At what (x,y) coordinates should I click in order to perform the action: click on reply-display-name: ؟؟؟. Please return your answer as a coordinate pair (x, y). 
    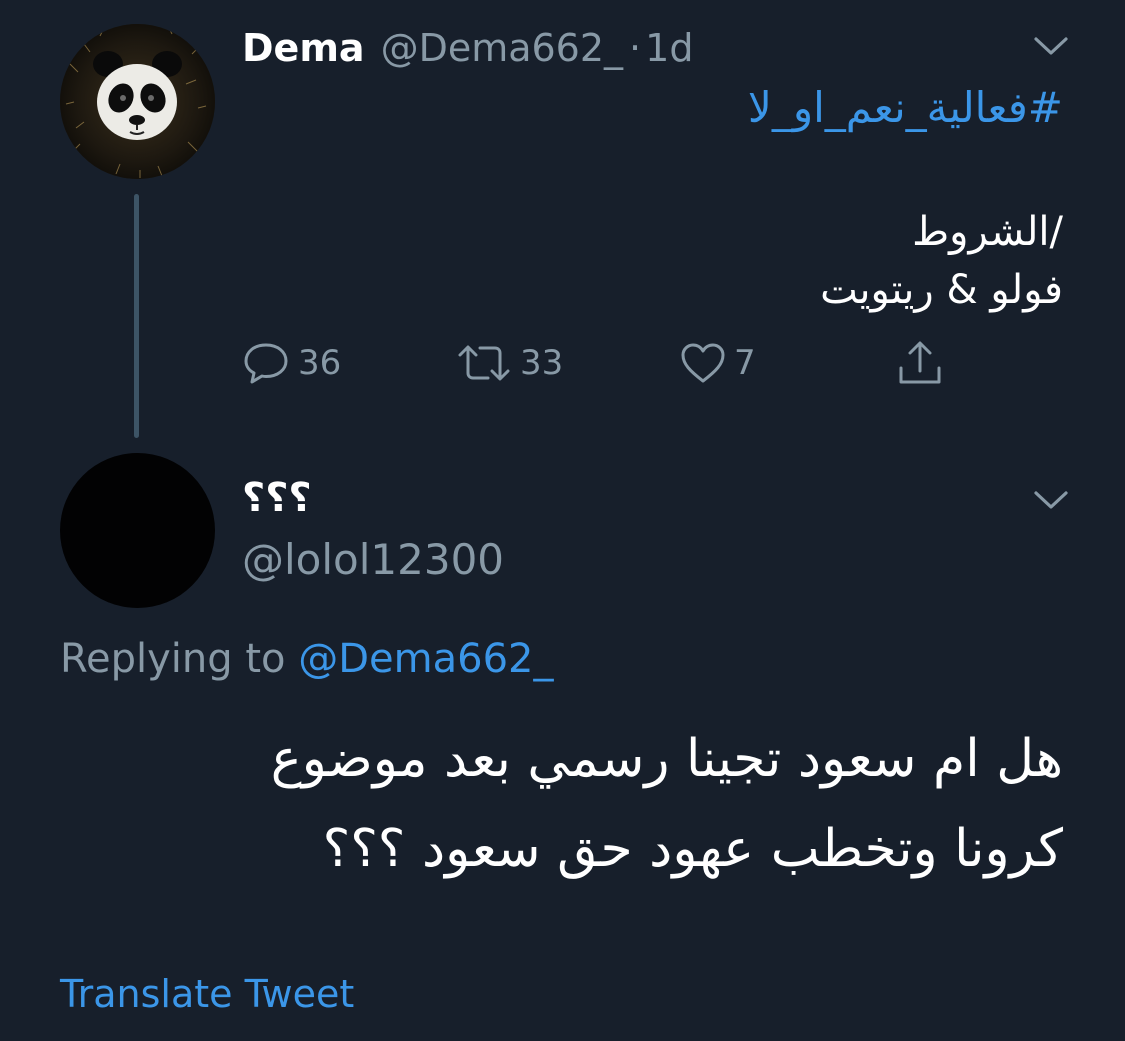
    Looking at the image, I should click on (277, 498).